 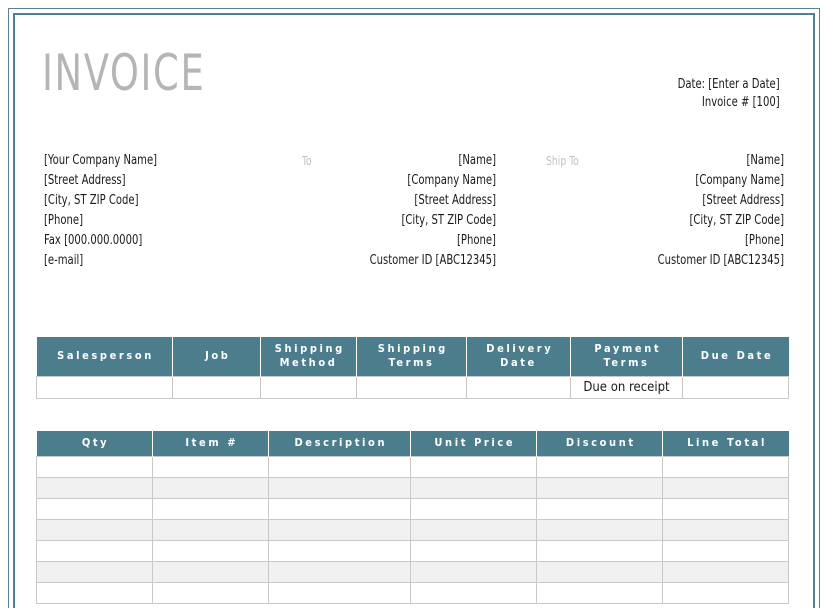 I want to click on invoice-meta: Date: [Enter a Date] Invoice # [100], so click(x=729, y=94).